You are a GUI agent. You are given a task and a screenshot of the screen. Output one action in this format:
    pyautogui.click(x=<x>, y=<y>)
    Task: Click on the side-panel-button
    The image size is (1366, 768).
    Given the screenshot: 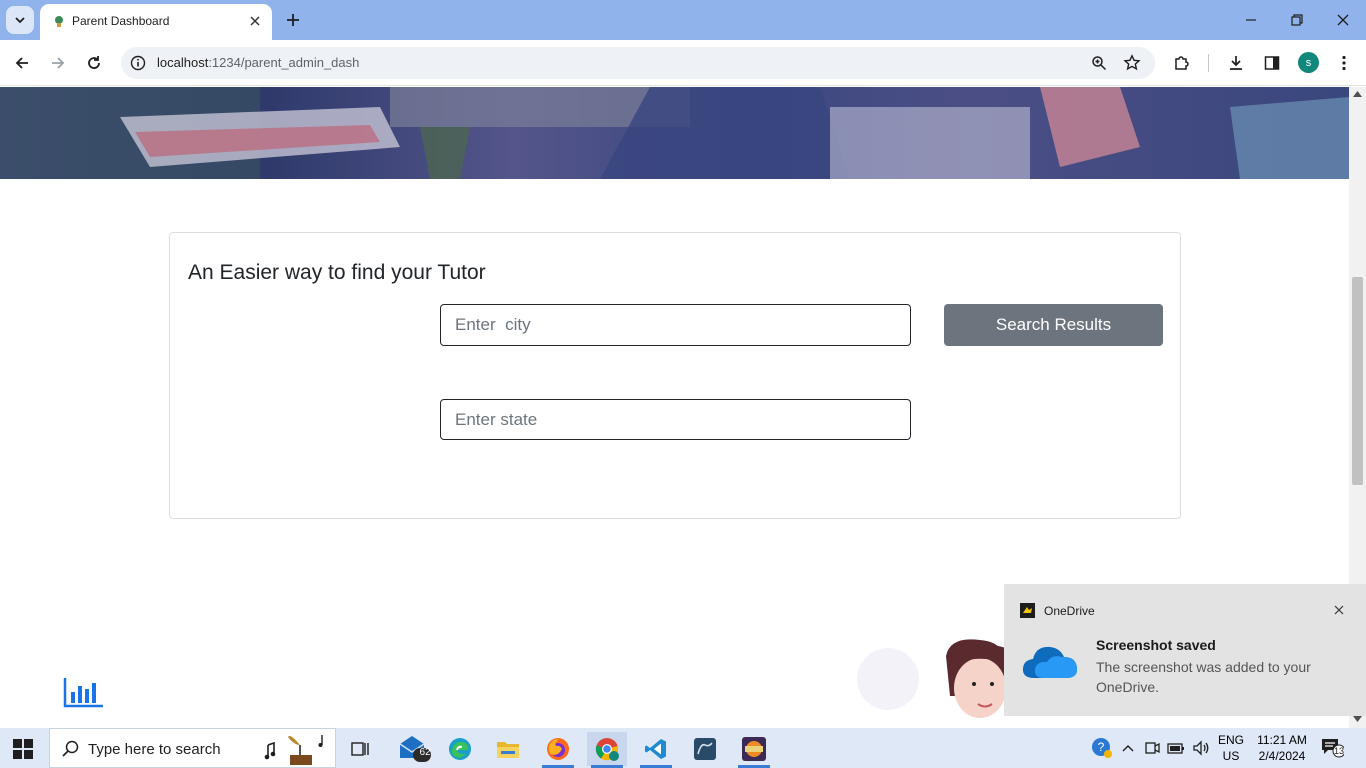 What is the action you would take?
    pyautogui.click(x=1272, y=63)
    